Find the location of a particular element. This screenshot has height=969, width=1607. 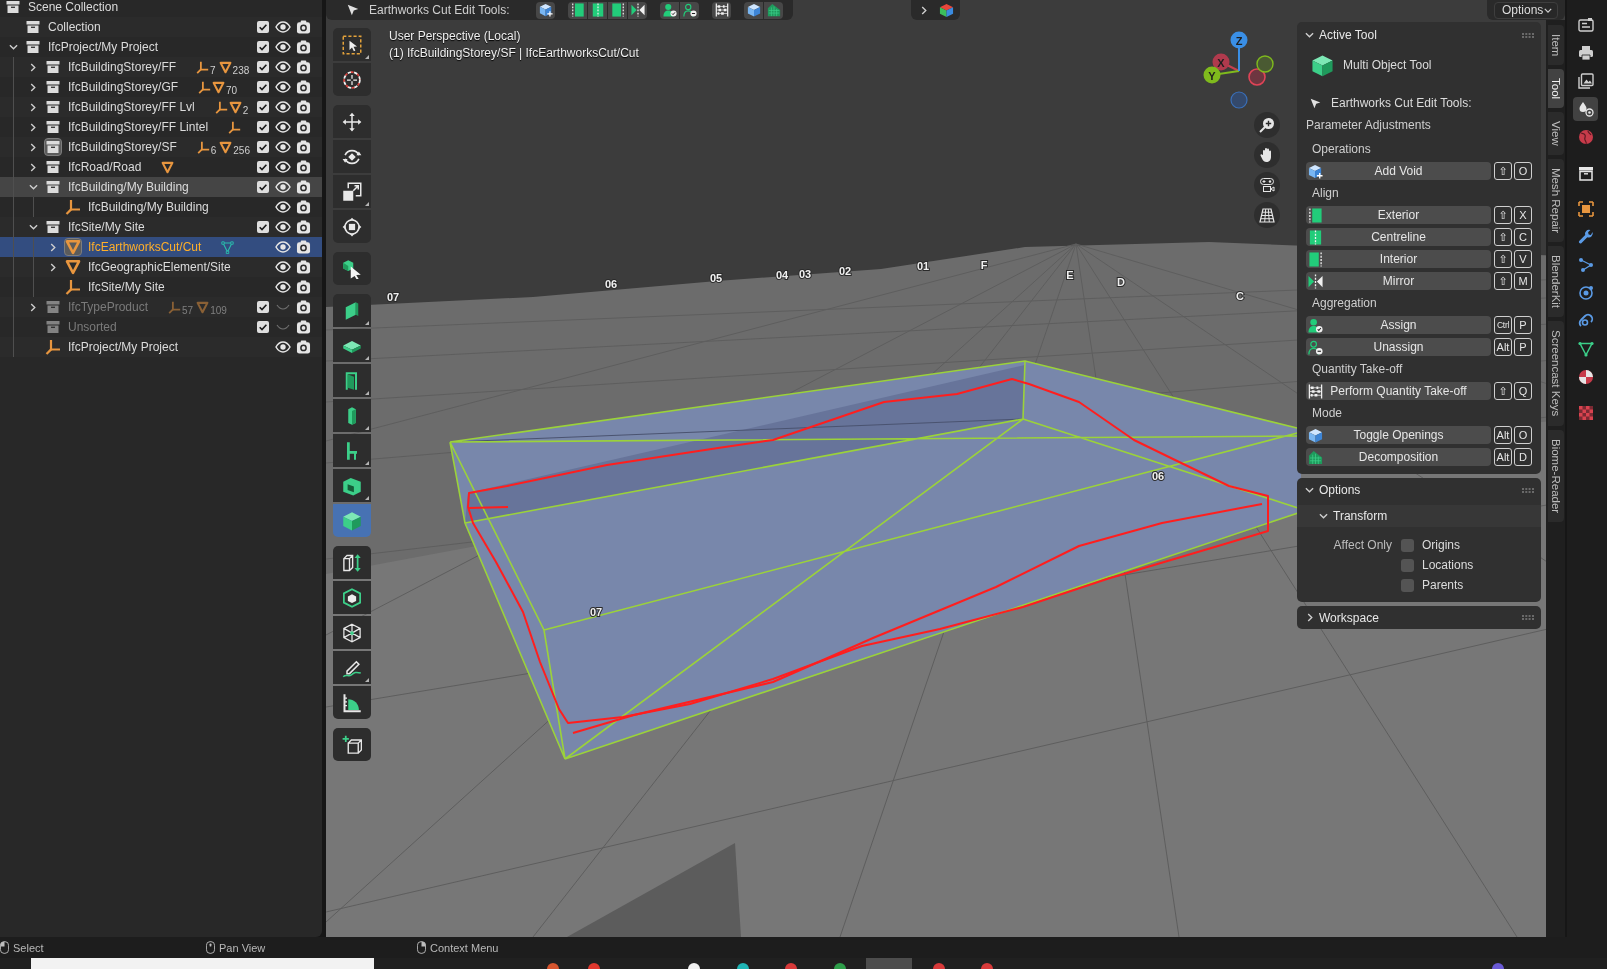

panel-title: Active Tool is located at coordinates (1348, 35).